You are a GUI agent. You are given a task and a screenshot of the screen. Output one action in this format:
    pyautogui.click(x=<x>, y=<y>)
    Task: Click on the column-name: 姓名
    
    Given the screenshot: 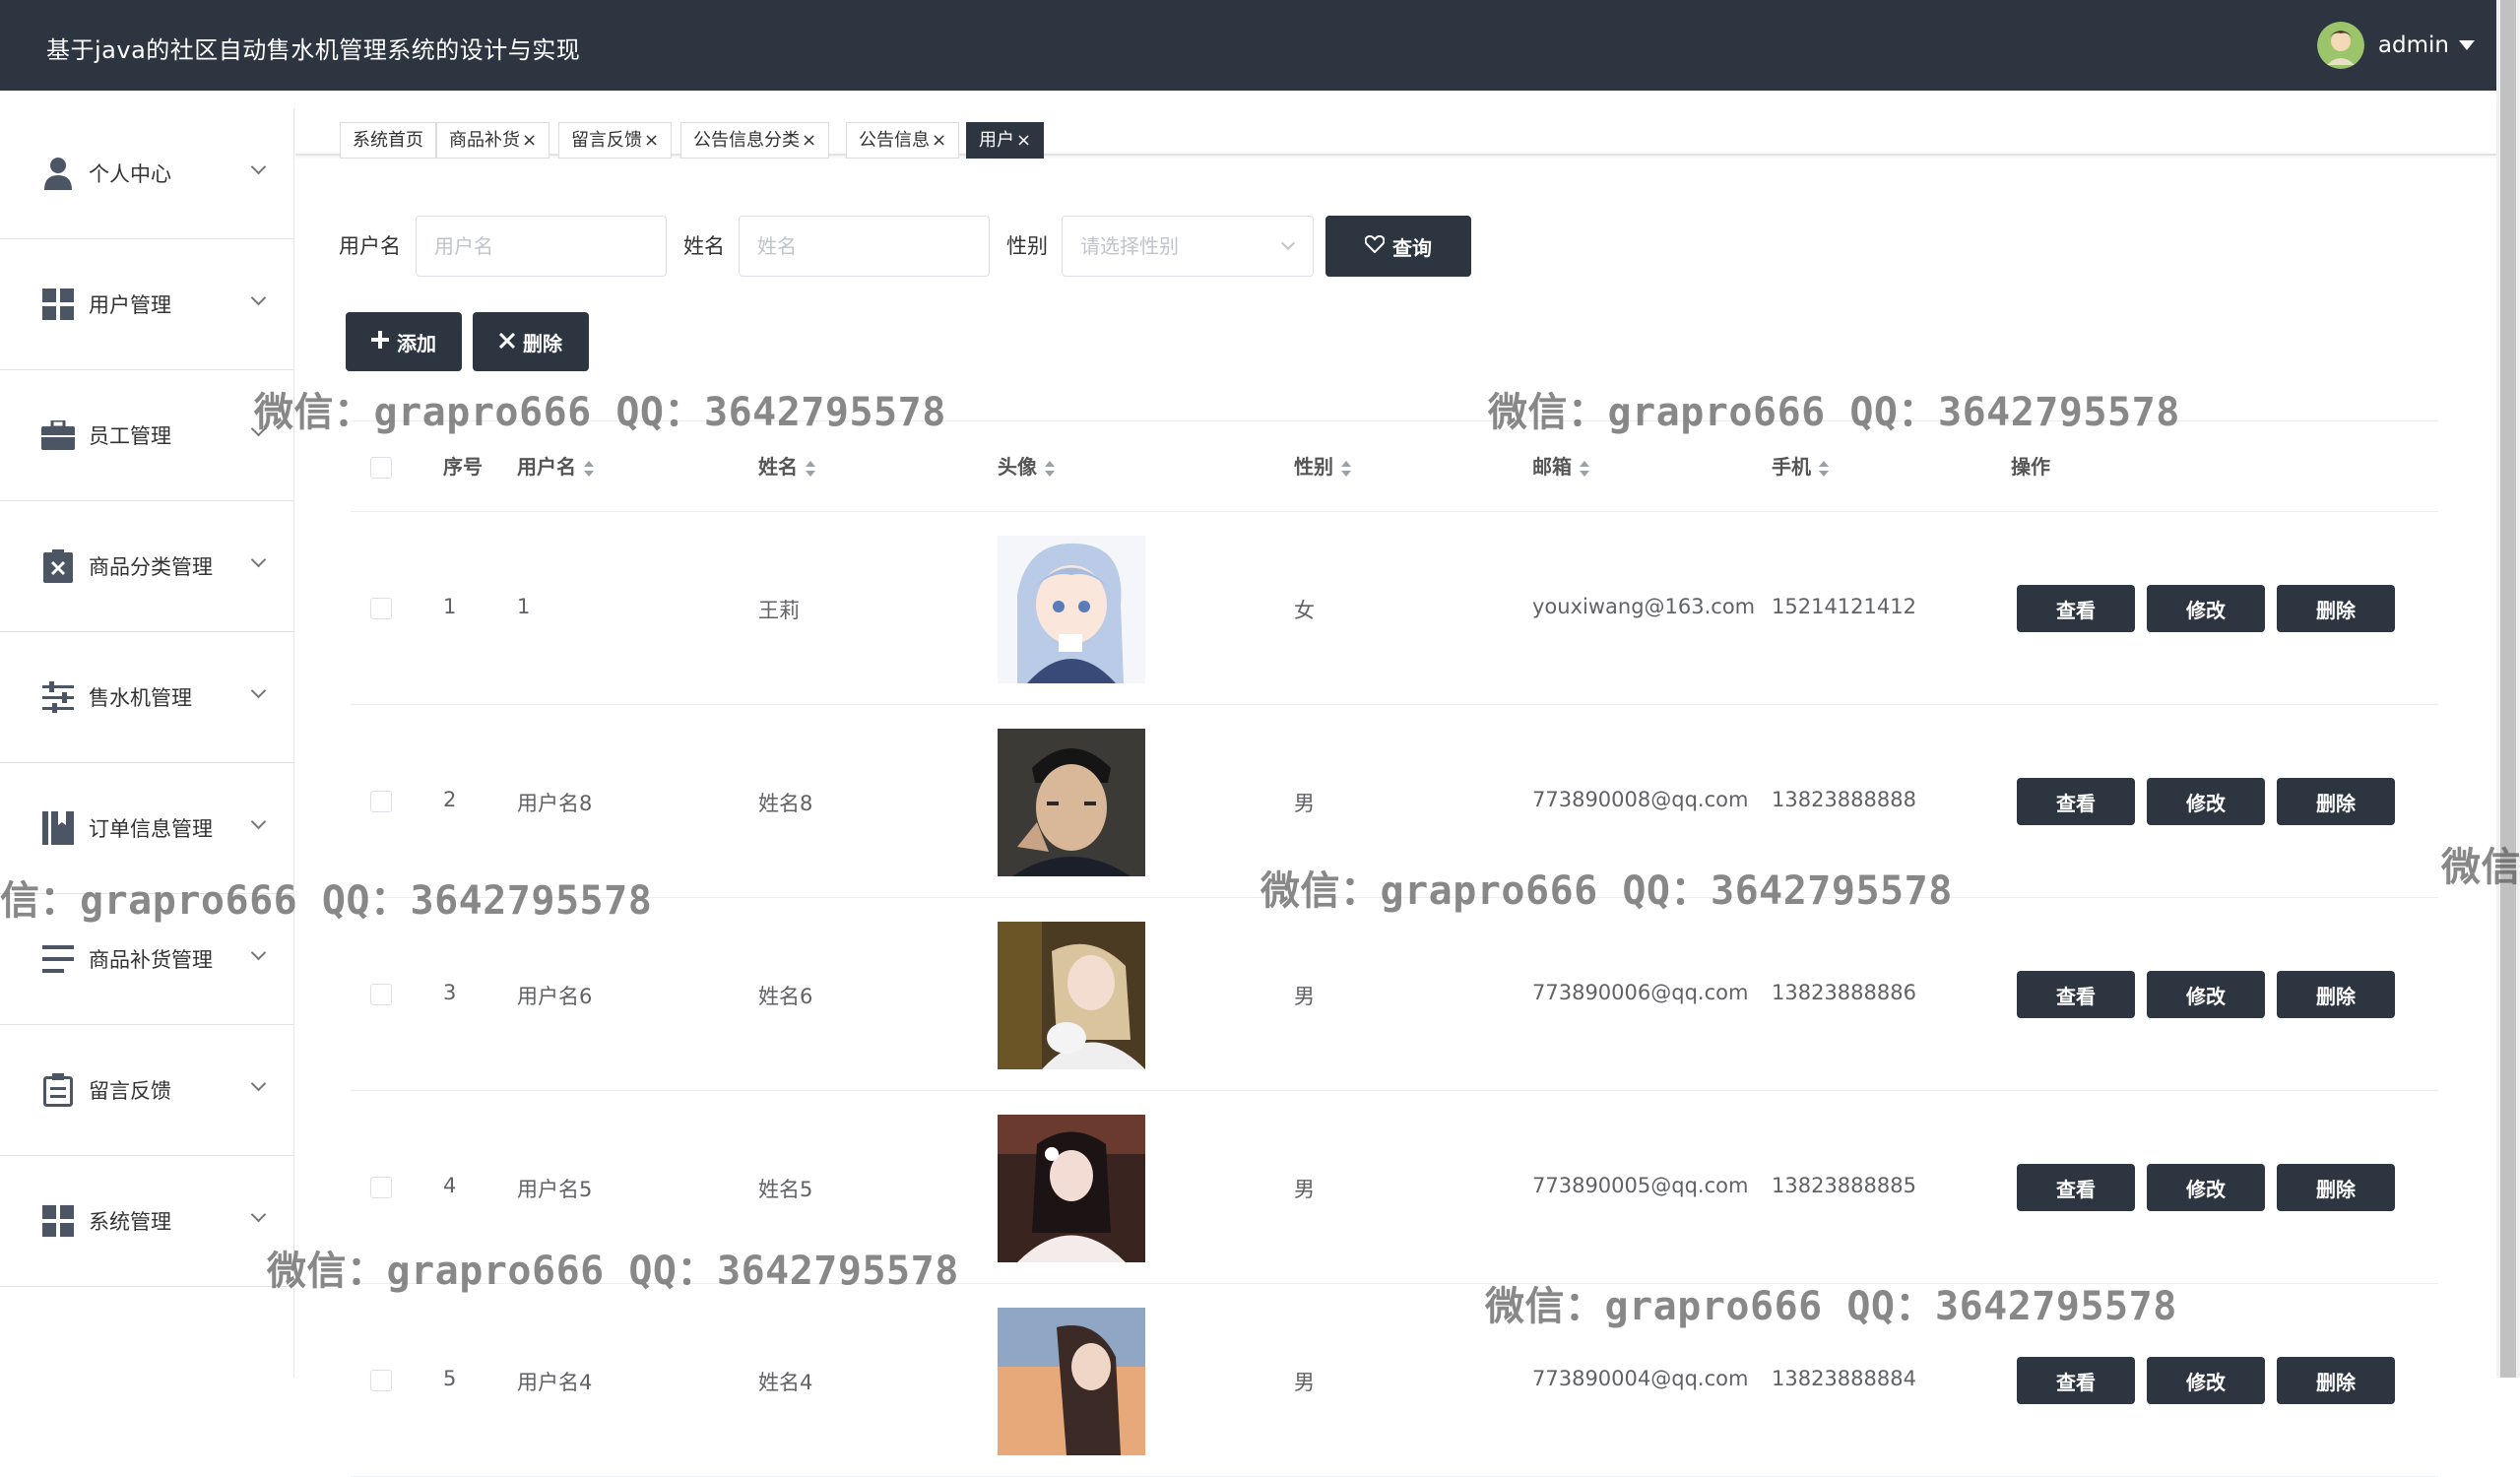 What is the action you would take?
    pyautogui.click(x=786, y=467)
    